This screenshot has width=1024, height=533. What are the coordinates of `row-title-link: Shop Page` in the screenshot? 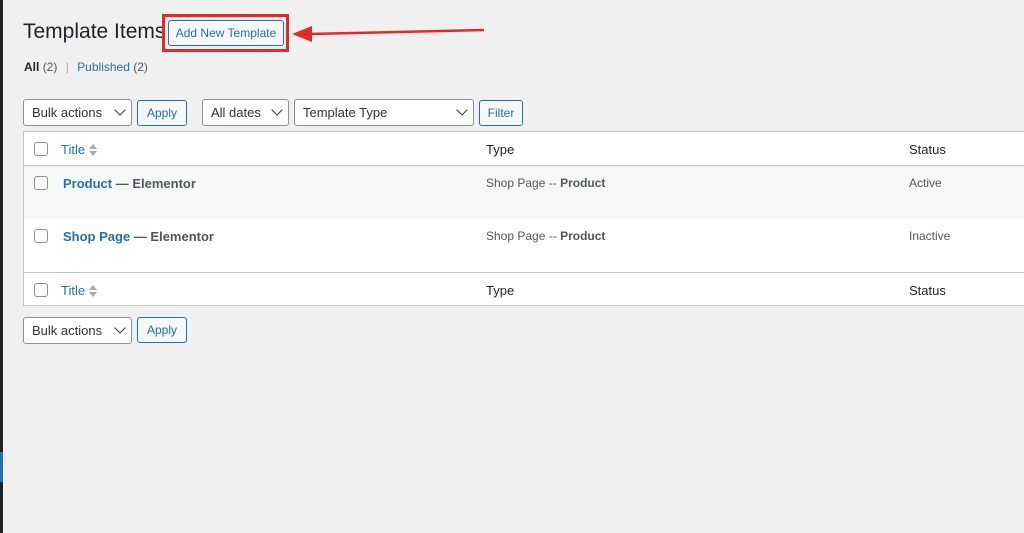 It's located at (96, 236).